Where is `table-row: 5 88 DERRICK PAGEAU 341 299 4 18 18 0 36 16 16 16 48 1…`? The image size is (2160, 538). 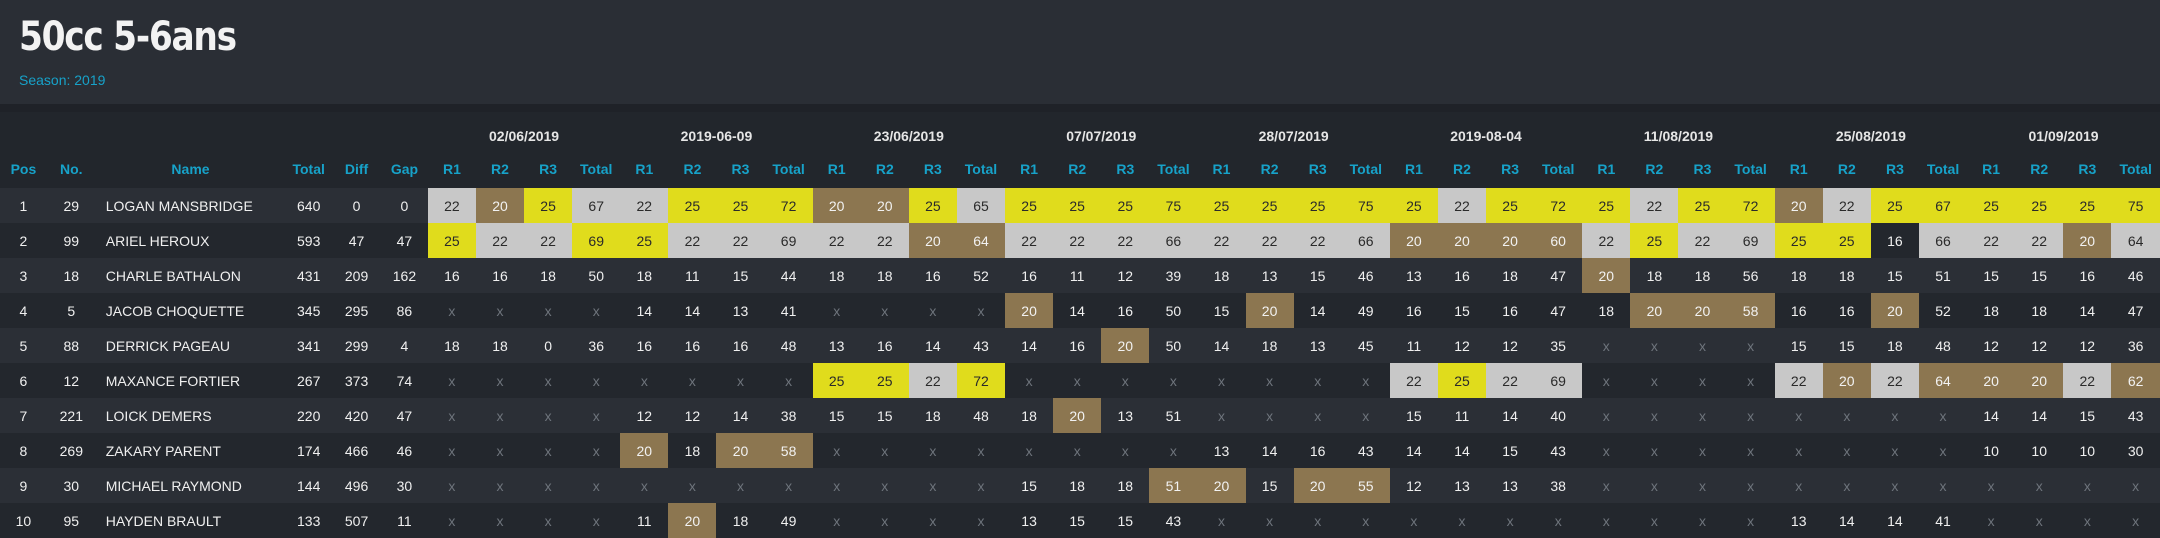
table-row: 5 88 DERRICK PAGEAU 341 299 4 18 18 0 36 16 16 16 48 1… is located at coordinates (1080, 345).